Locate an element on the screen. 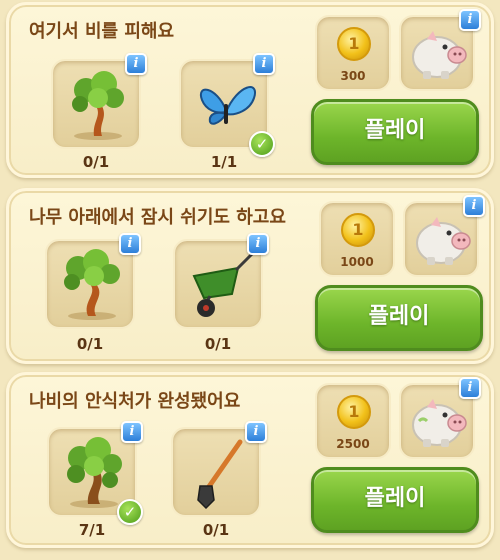  reward-coins: 1 300 is located at coordinates (353, 53).